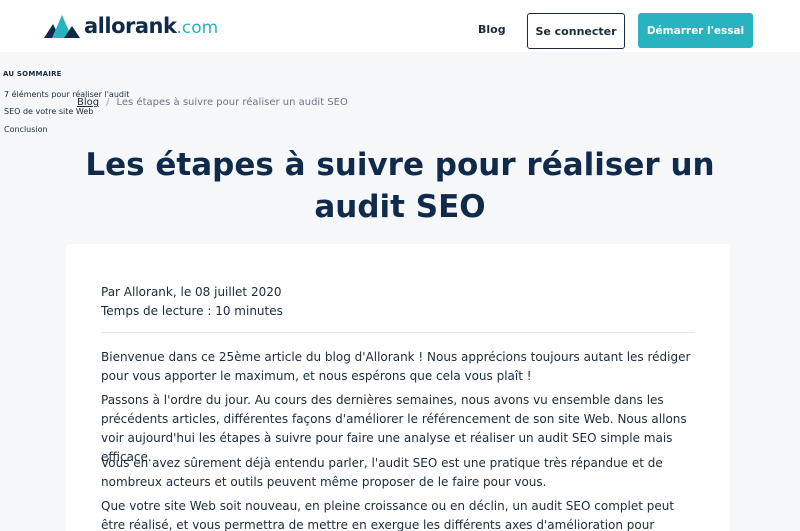 This screenshot has width=800, height=531. I want to click on reading-time: Temps de lecture : 10 minutes, so click(192, 311).